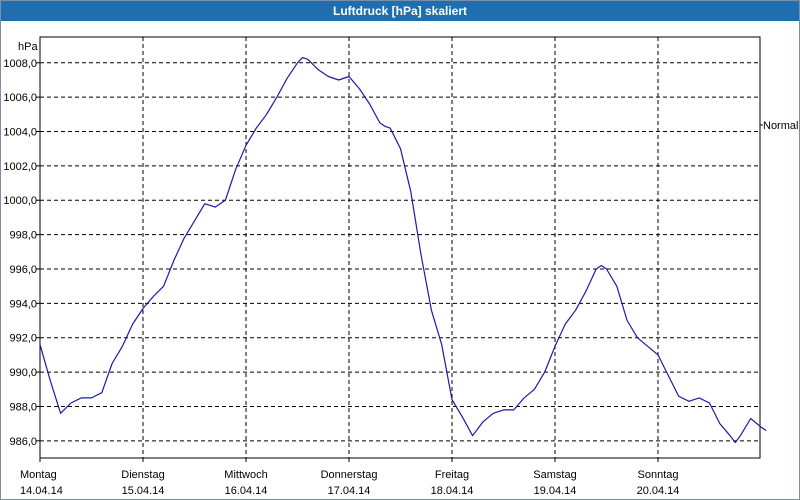 This screenshot has height=500, width=800. I want to click on x-tick-day: Freitag, so click(452, 475).